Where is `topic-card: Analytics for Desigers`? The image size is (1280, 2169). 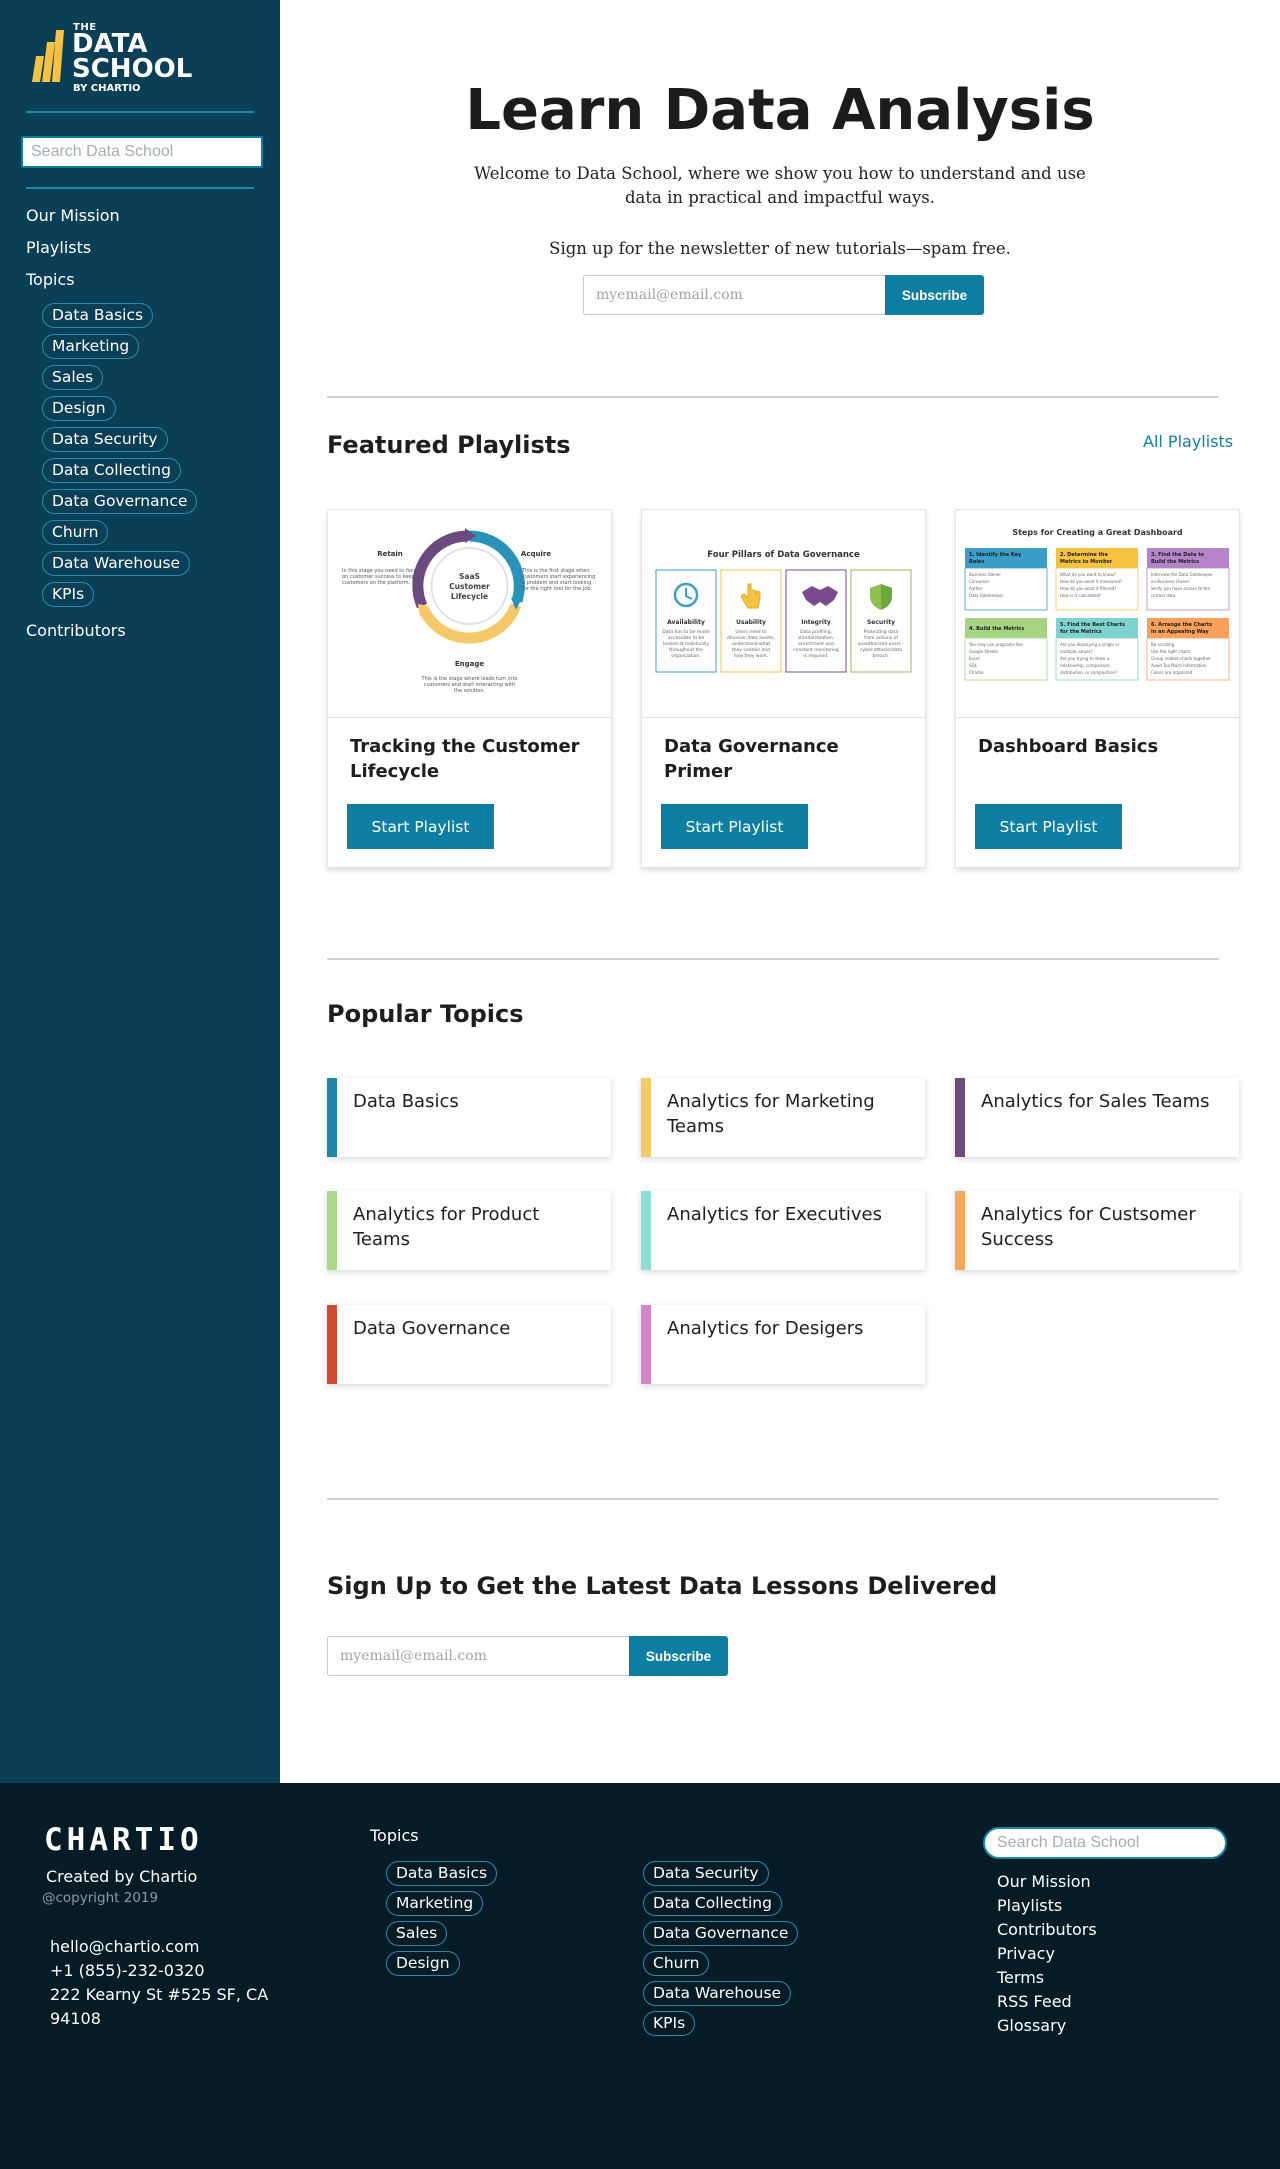 topic-card: Analytics for Desigers is located at coordinates (783, 1344).